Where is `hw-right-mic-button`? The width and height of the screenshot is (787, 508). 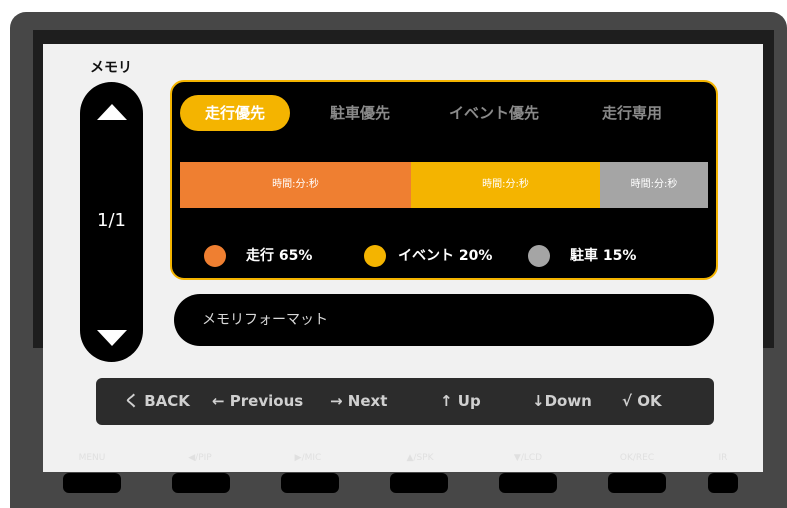 hw-right-mic-button is located at coordinates (310, 483).